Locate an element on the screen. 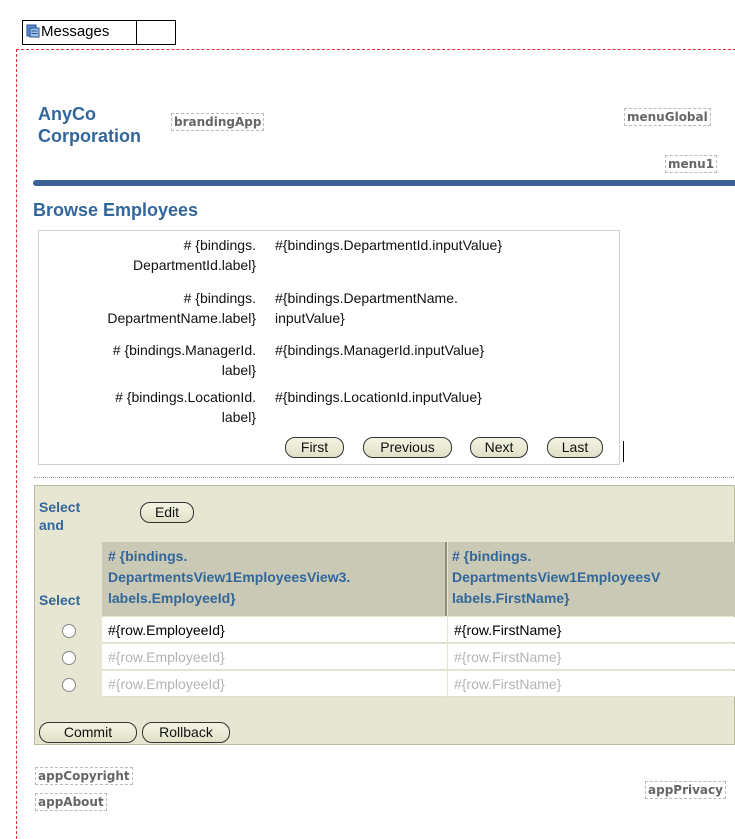  form-label-line: # {bindings.LocationId. is located at coordinates (185, 397).